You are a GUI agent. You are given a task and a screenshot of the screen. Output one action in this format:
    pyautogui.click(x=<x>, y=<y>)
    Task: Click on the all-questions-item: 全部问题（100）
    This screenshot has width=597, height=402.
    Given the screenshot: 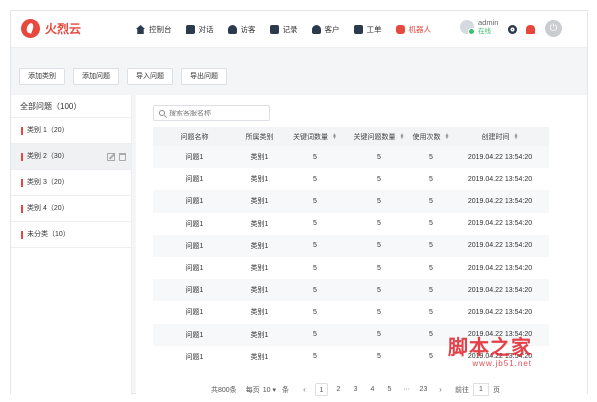 What is the action you would take?
    pyautogui.click(x=71, y=106)
    